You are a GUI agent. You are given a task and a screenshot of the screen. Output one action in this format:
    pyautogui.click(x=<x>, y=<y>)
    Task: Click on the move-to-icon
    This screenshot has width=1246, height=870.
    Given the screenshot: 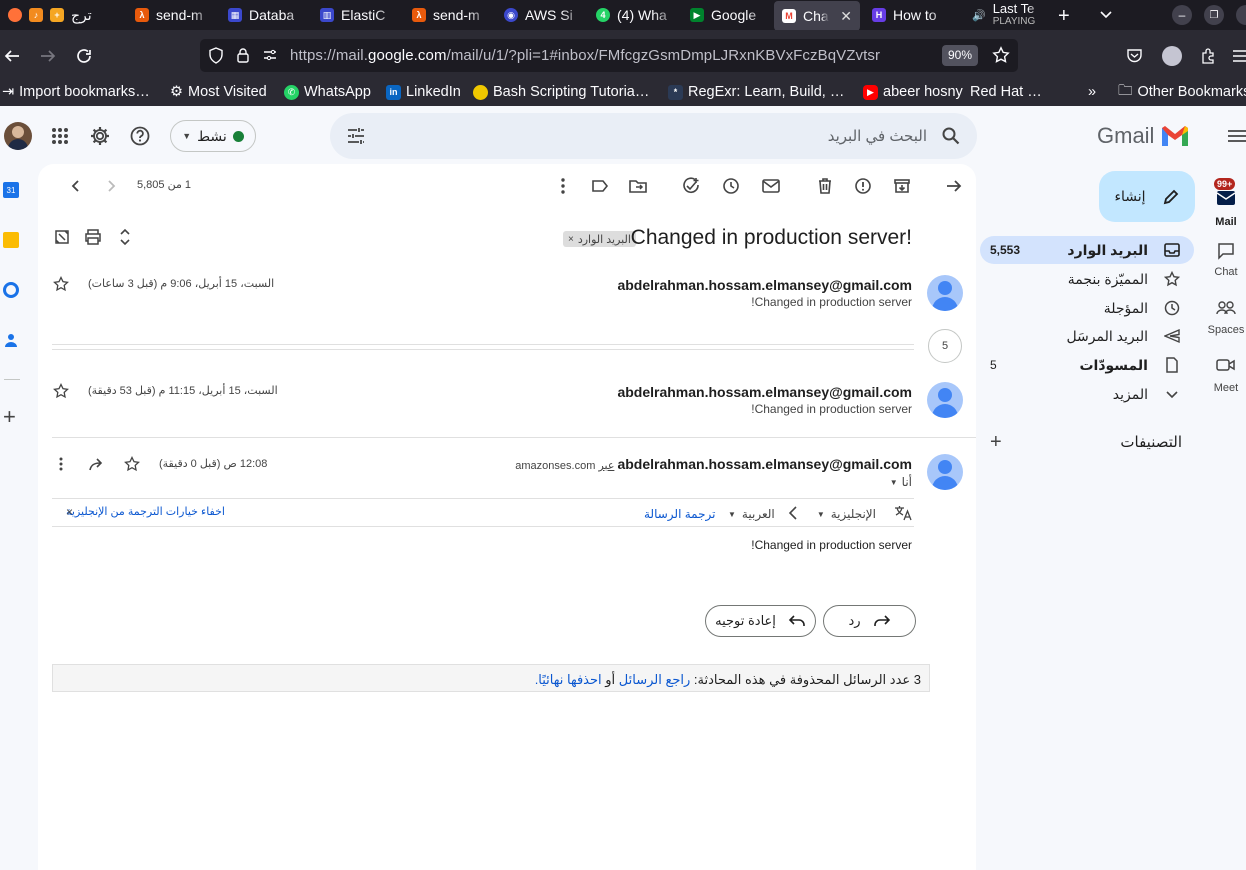 What is the action you would take?
    pyautogui.click(x=638, y=186)
    